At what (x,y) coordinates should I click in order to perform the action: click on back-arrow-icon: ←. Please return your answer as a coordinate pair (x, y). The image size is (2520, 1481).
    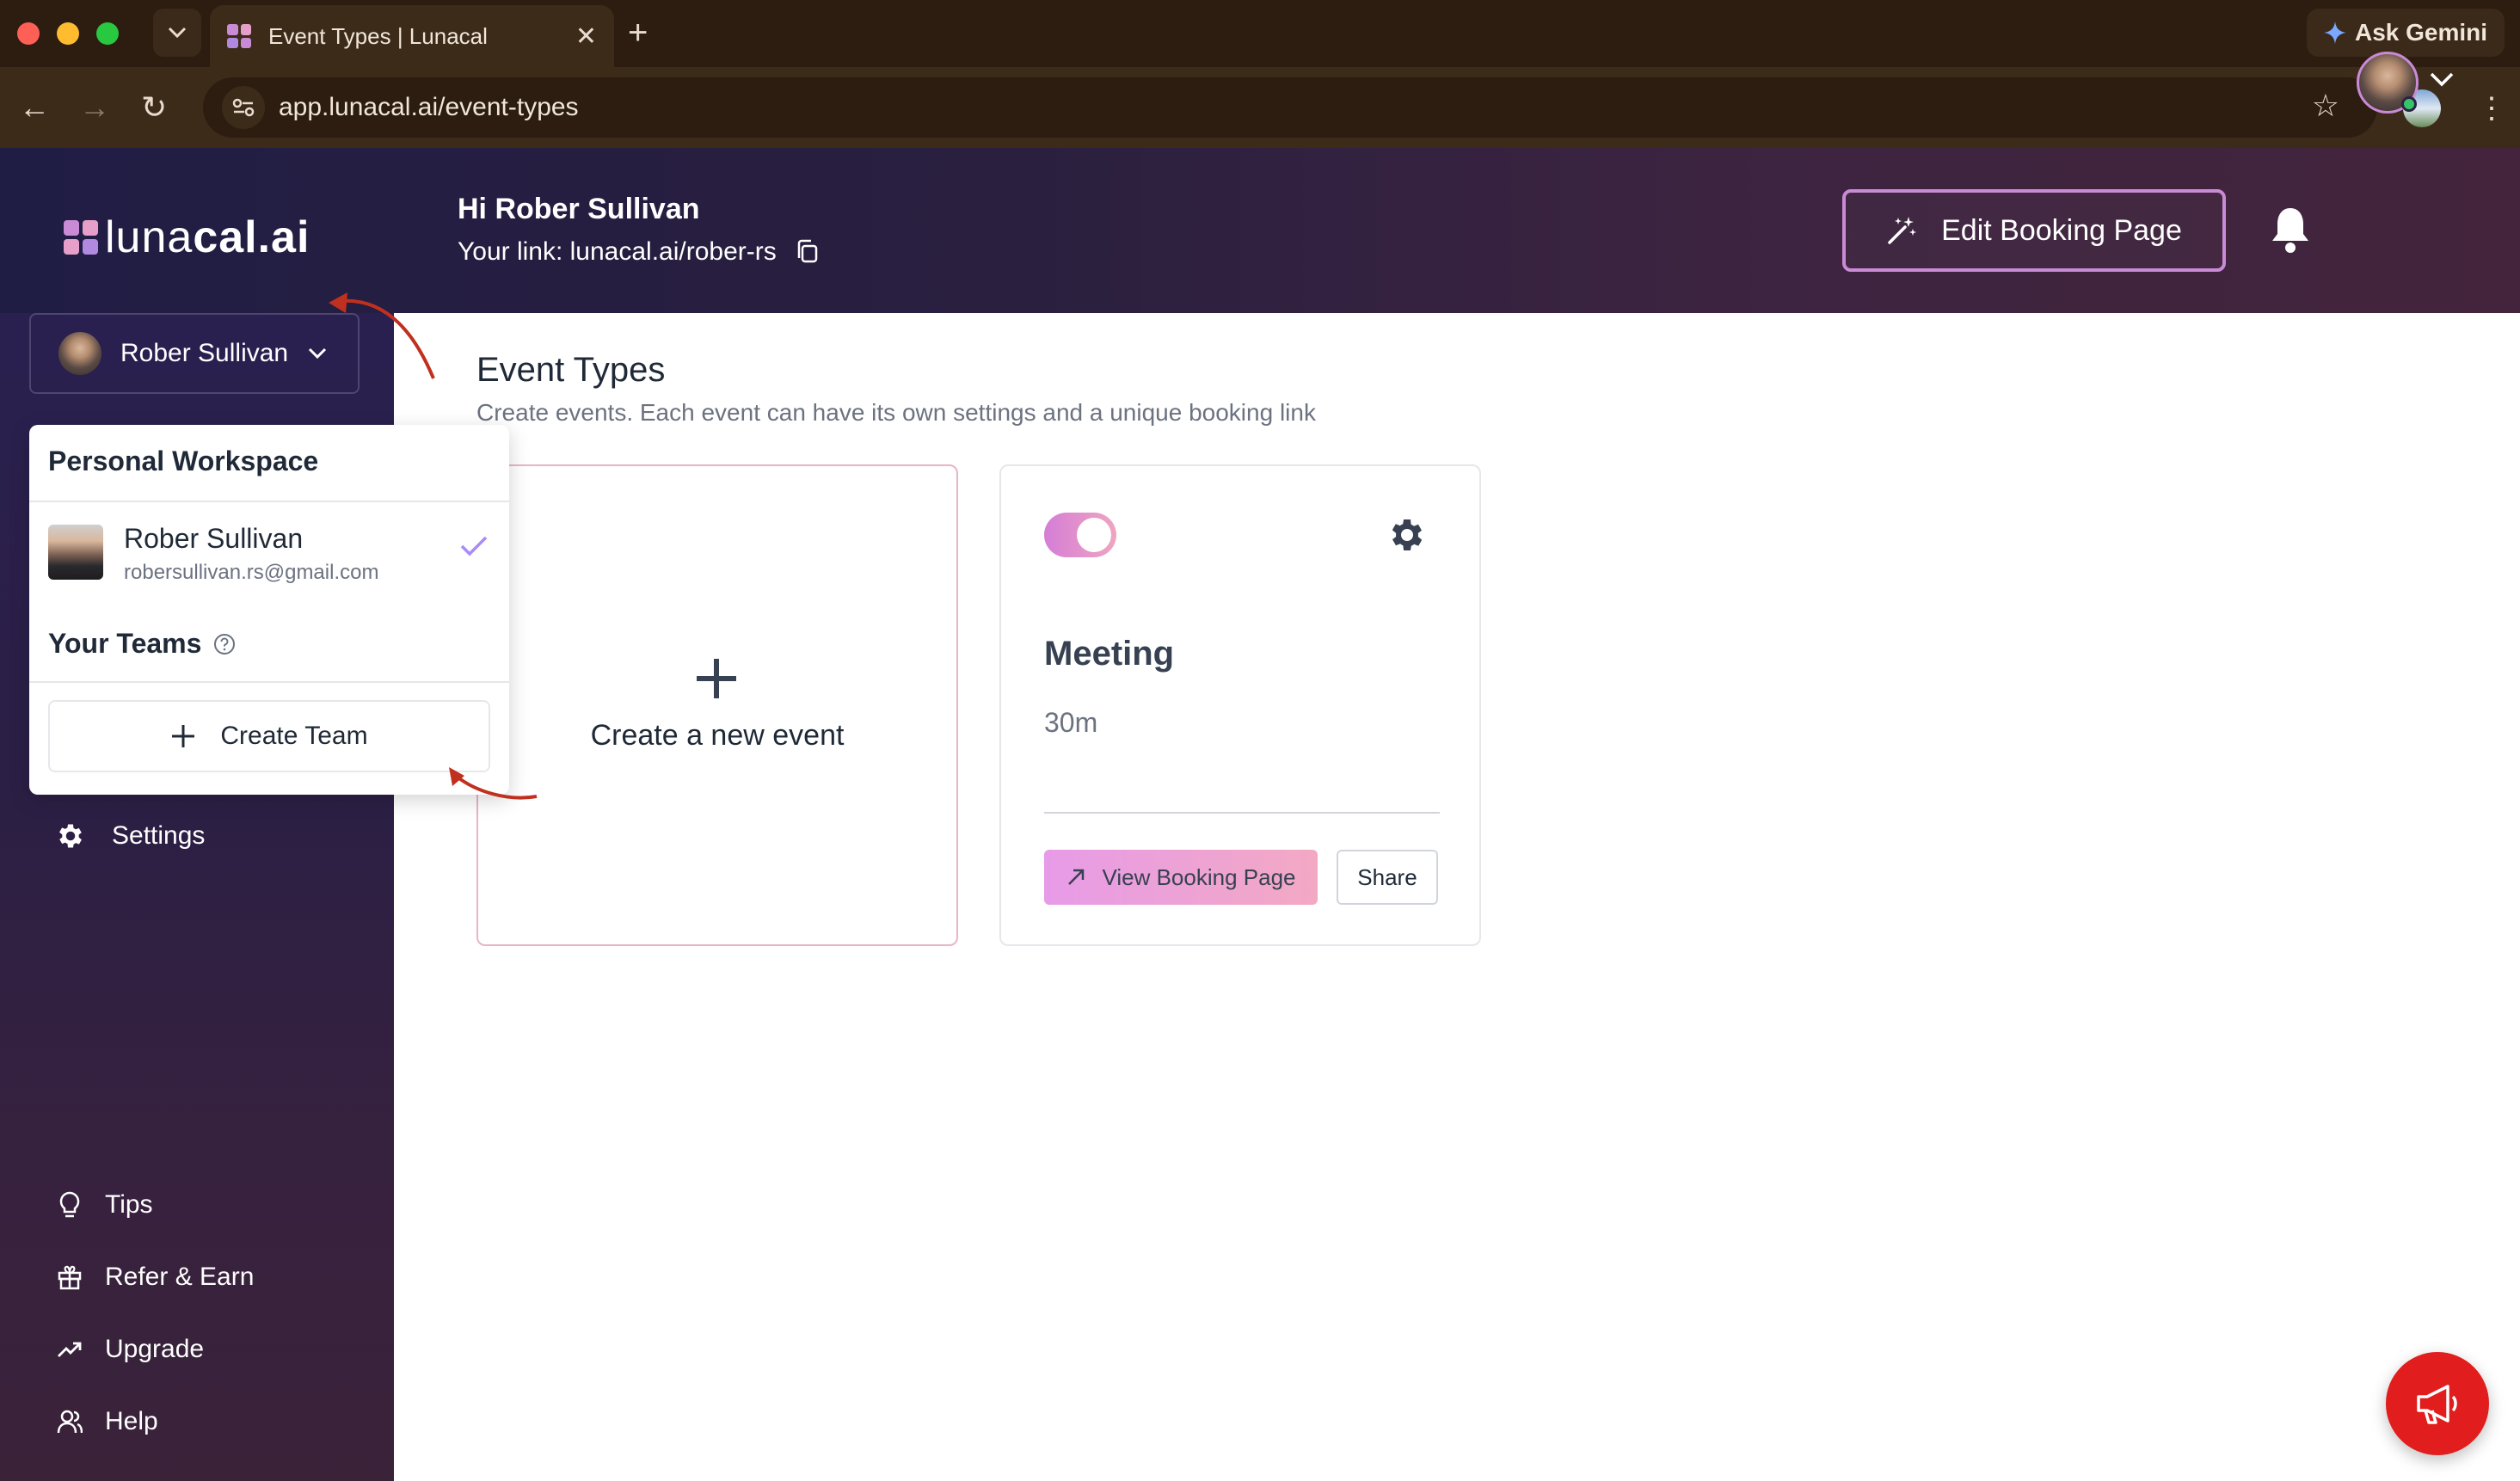
    Looking at the image, I should click on (34, 107).